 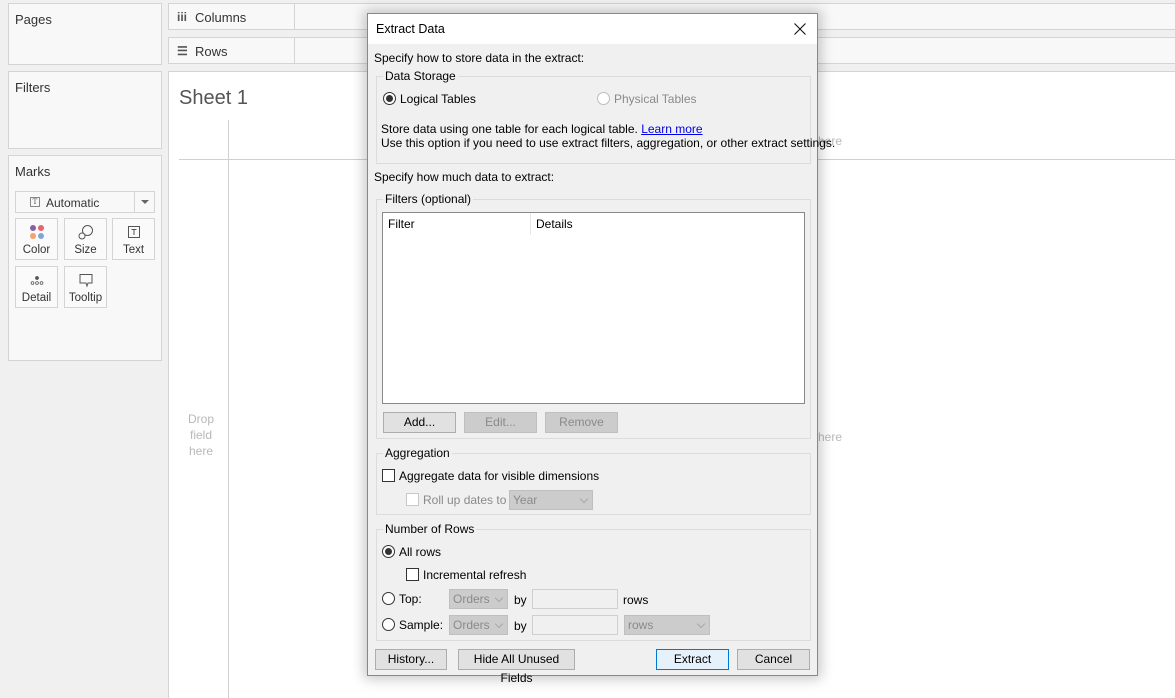 What do you see at coordinates (85, 298) in the screenshot?
I see `tooltip-label: Tooltip` at bounding box center [85, 298].